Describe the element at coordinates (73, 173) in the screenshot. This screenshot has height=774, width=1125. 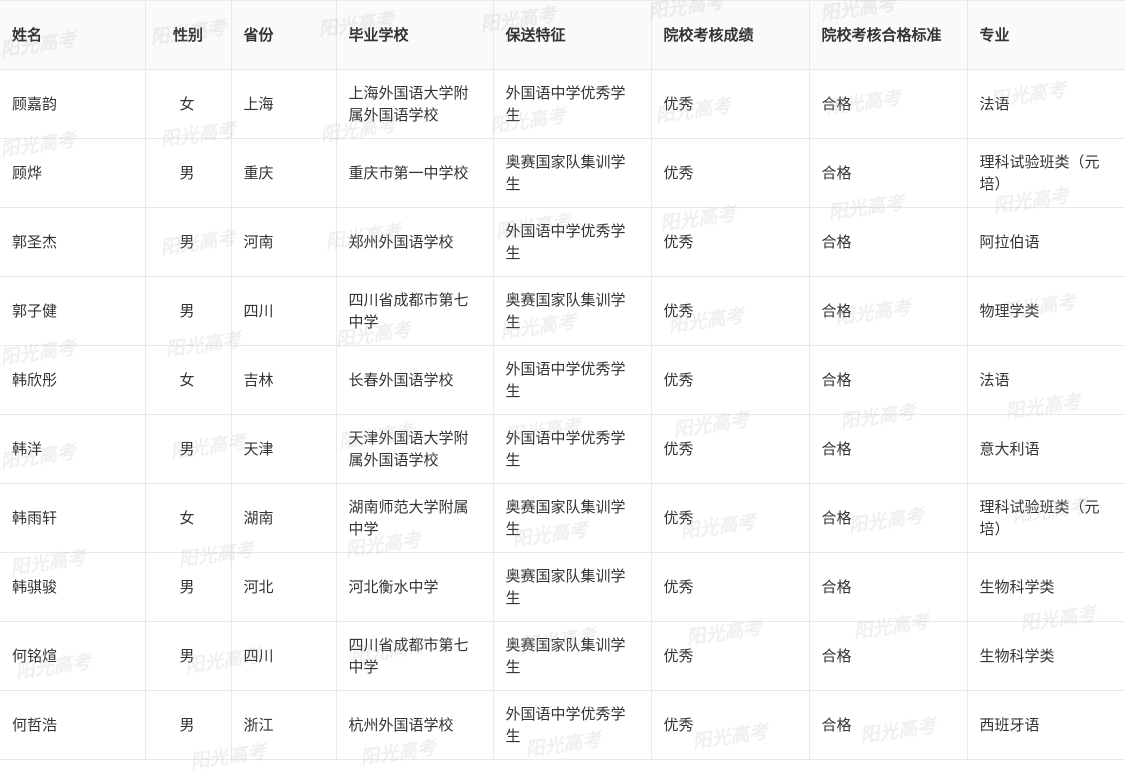
I see `cell-name: 顾烨` at that location.